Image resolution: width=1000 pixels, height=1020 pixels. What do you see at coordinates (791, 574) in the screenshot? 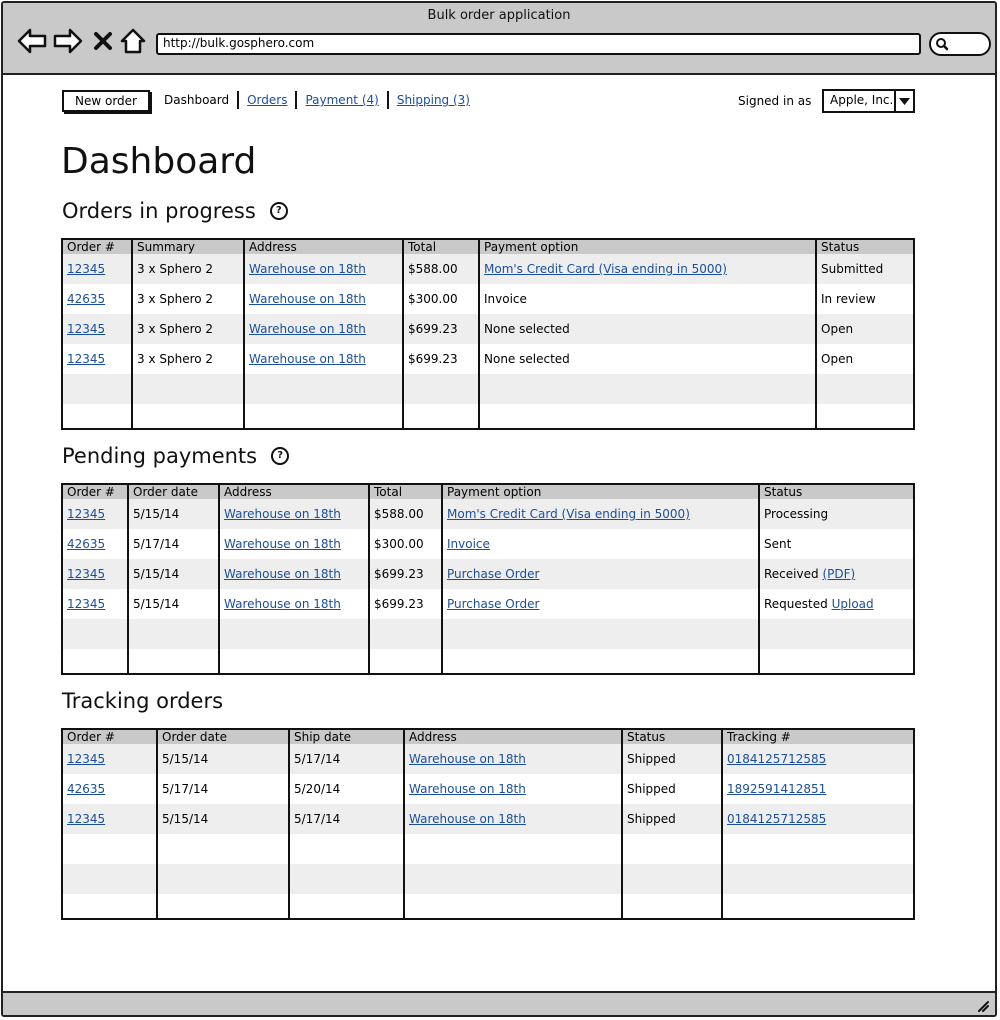
I see `status-text: Received` at bounding box center [791, 574].